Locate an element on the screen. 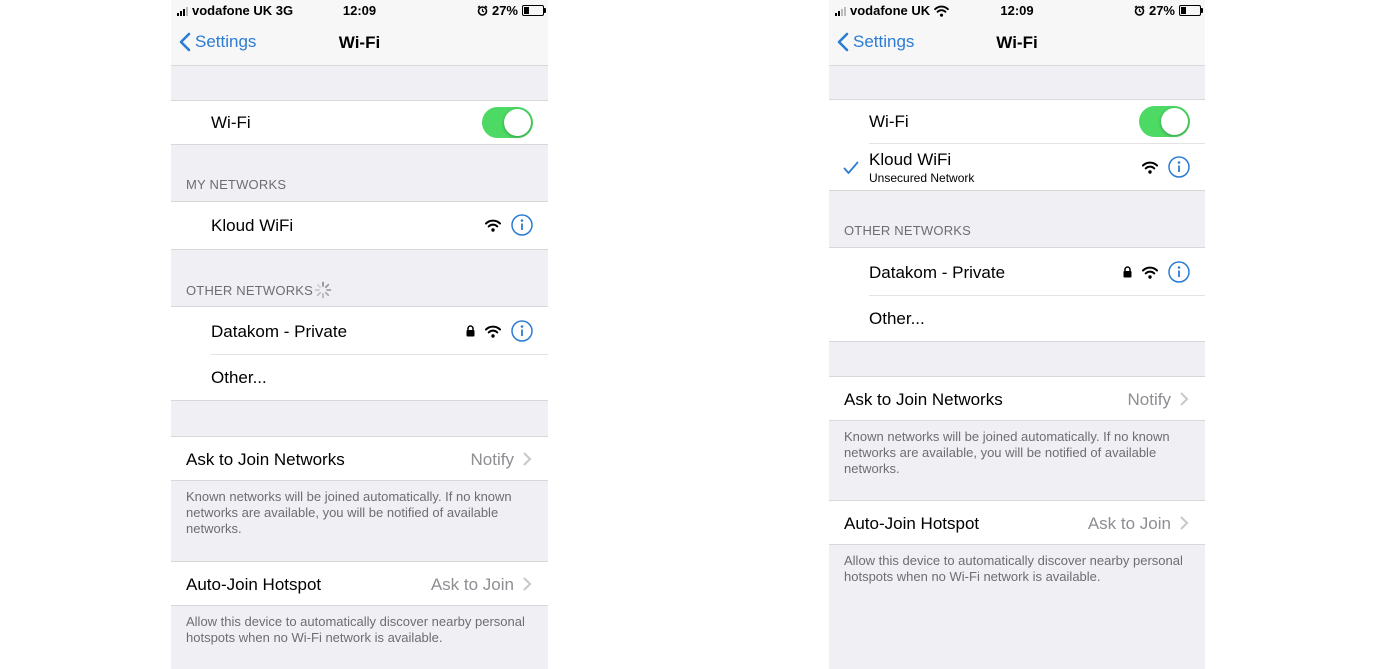 The width and height of the screenshot is (1375, 669). my-networks-group: Kloud WiFi is located at coordinates (359, 225).